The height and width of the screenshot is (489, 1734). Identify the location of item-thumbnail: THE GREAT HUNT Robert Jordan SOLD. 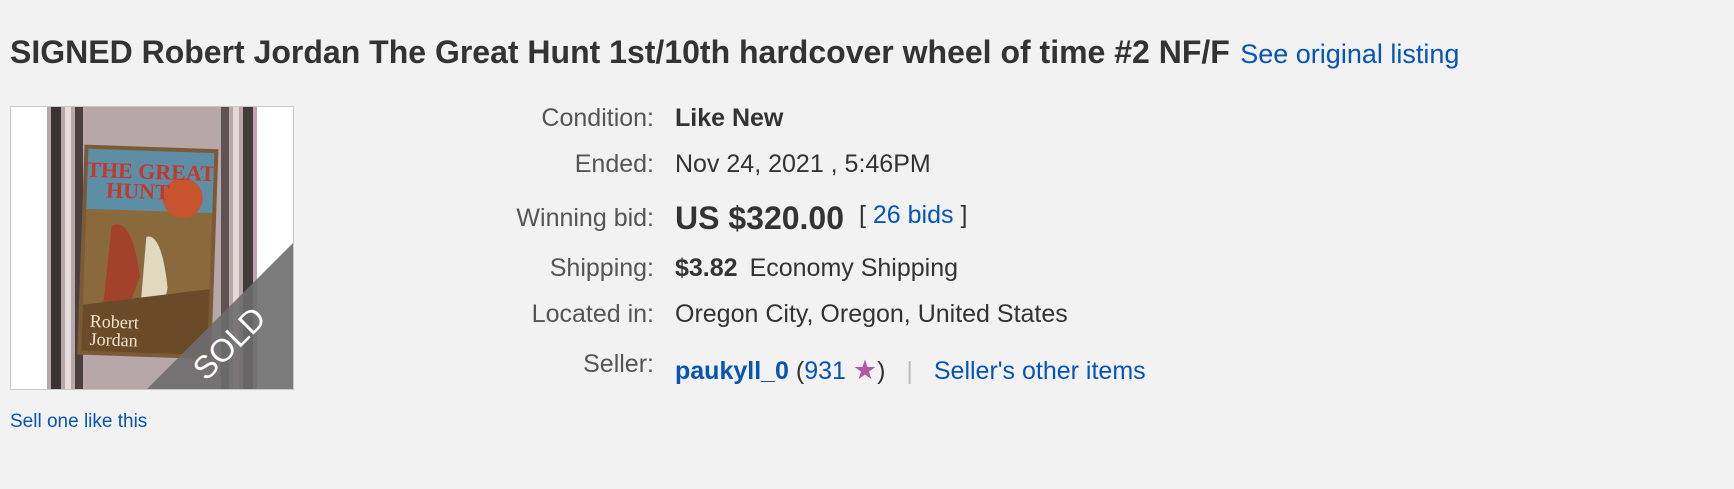
(152, 248).